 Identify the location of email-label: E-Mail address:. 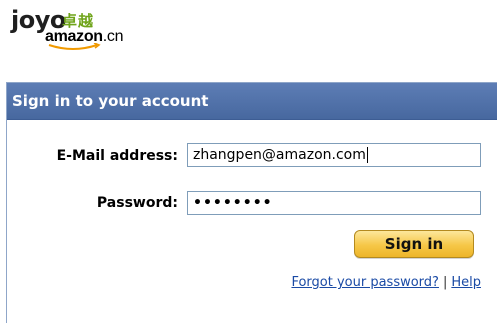
(117, 156).